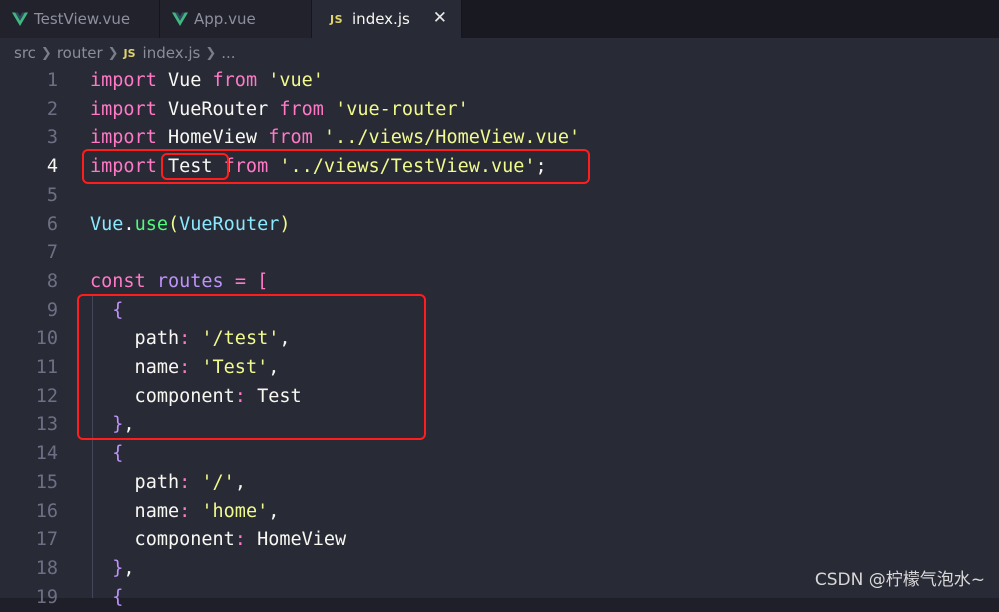 Image resolution: width=999 pixels, height=612 pixels. I want to click on code-token: '../views/HomeView.vue', so click(452, 138).